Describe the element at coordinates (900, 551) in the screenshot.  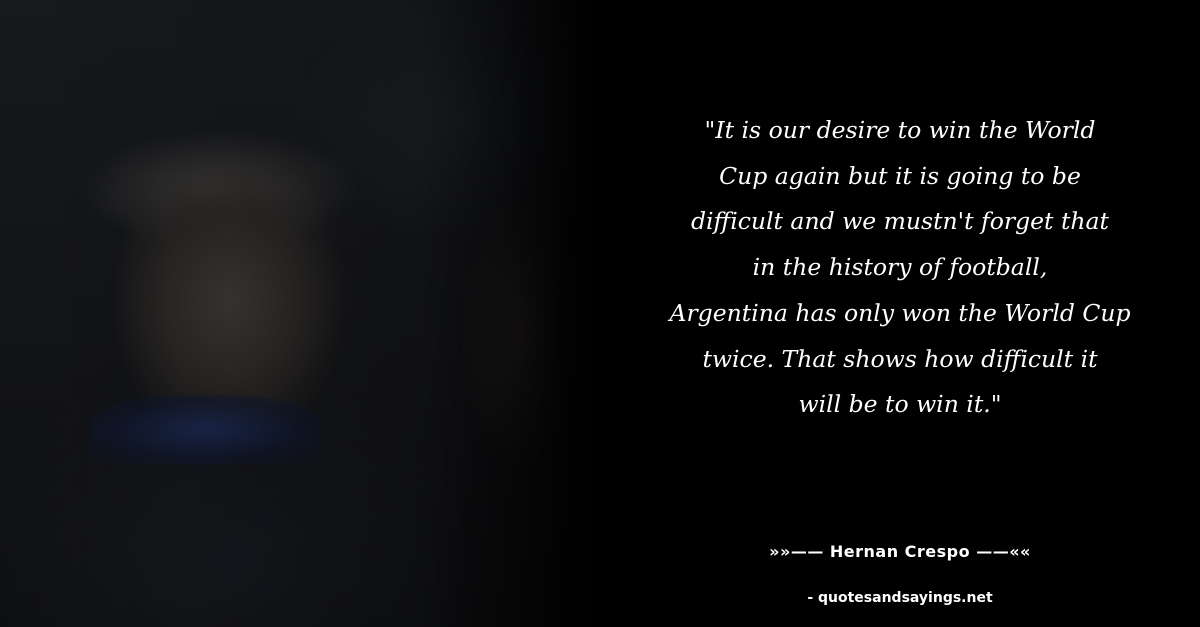
I see `quote-author: »»—— Hernan Crespo ——««` at that location.